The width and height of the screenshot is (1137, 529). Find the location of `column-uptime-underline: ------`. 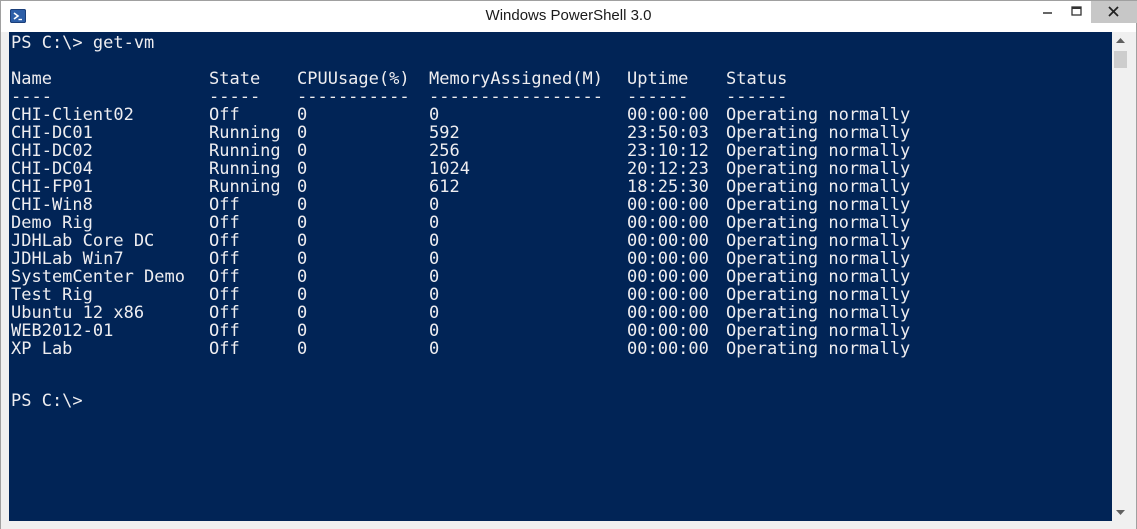

column-uptime-underline: ------ is located at coordinates (658, 97).